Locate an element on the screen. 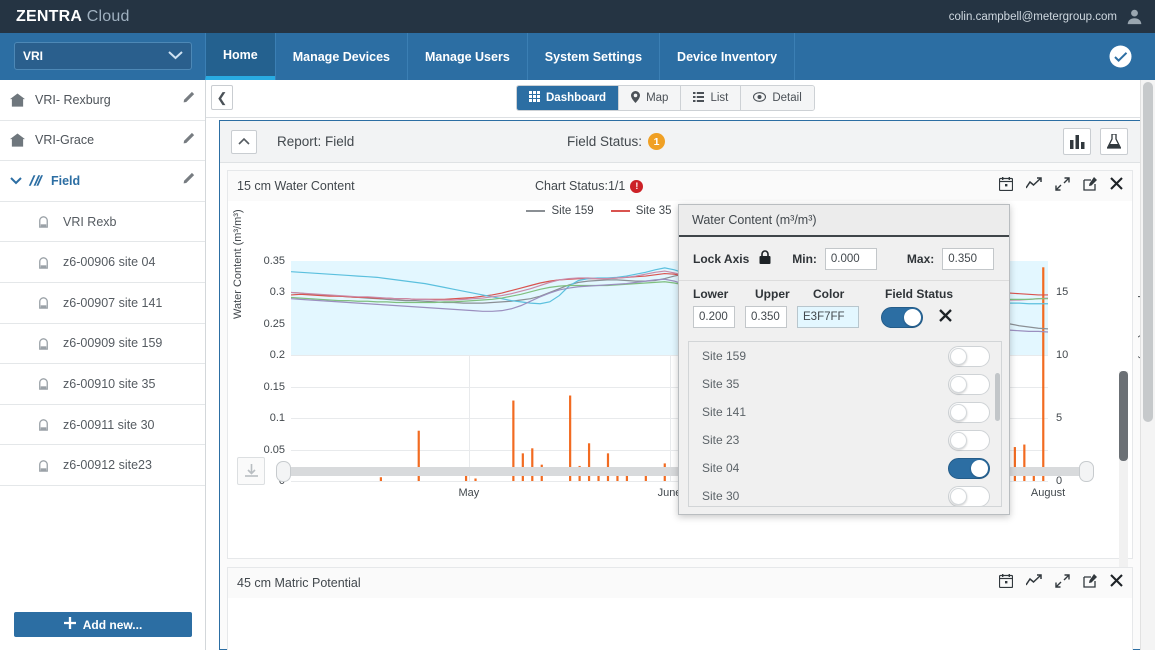  sidebar-item-label: z6-00910 site 35 is located at coordinates (109, 383).